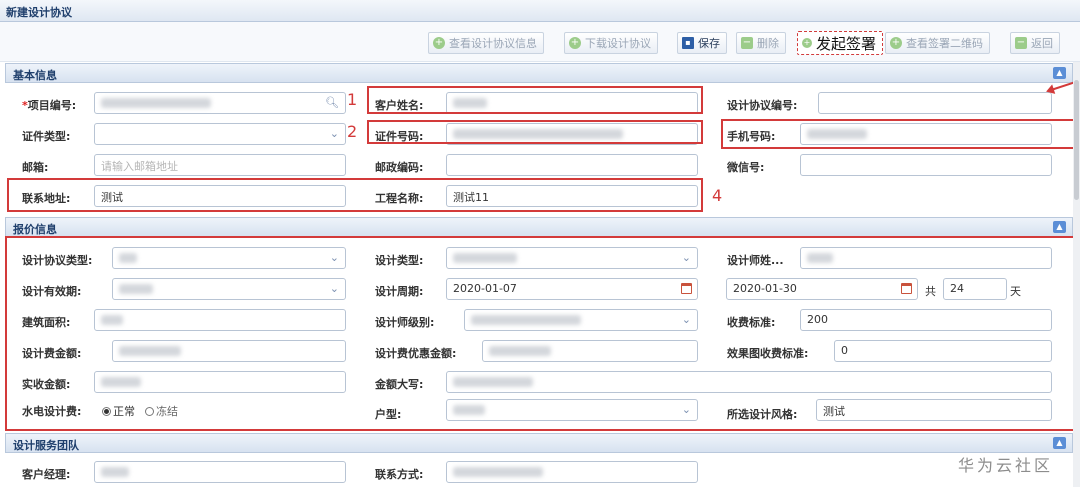  What do you see at coordinates (399, 384) in the screenshot?
I see `amount-words-label: 金额大写:` at bounding box center [399, 384].